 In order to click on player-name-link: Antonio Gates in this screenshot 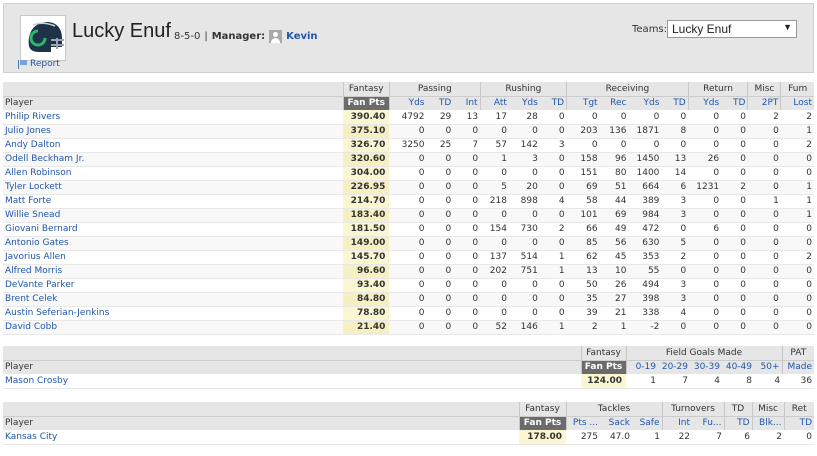, I will do `click(173, 243)`.